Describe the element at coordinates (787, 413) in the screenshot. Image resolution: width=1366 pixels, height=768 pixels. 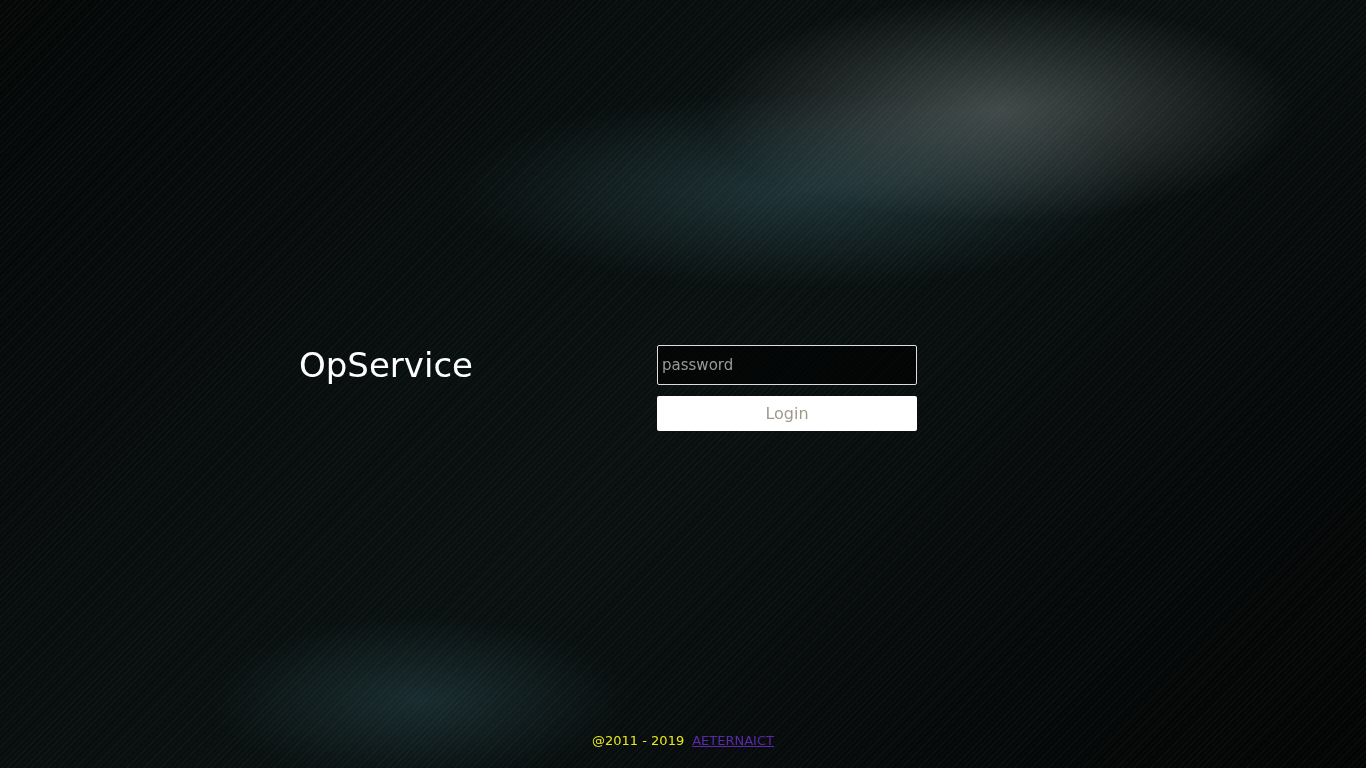
I see `login-button: Login` at that location.